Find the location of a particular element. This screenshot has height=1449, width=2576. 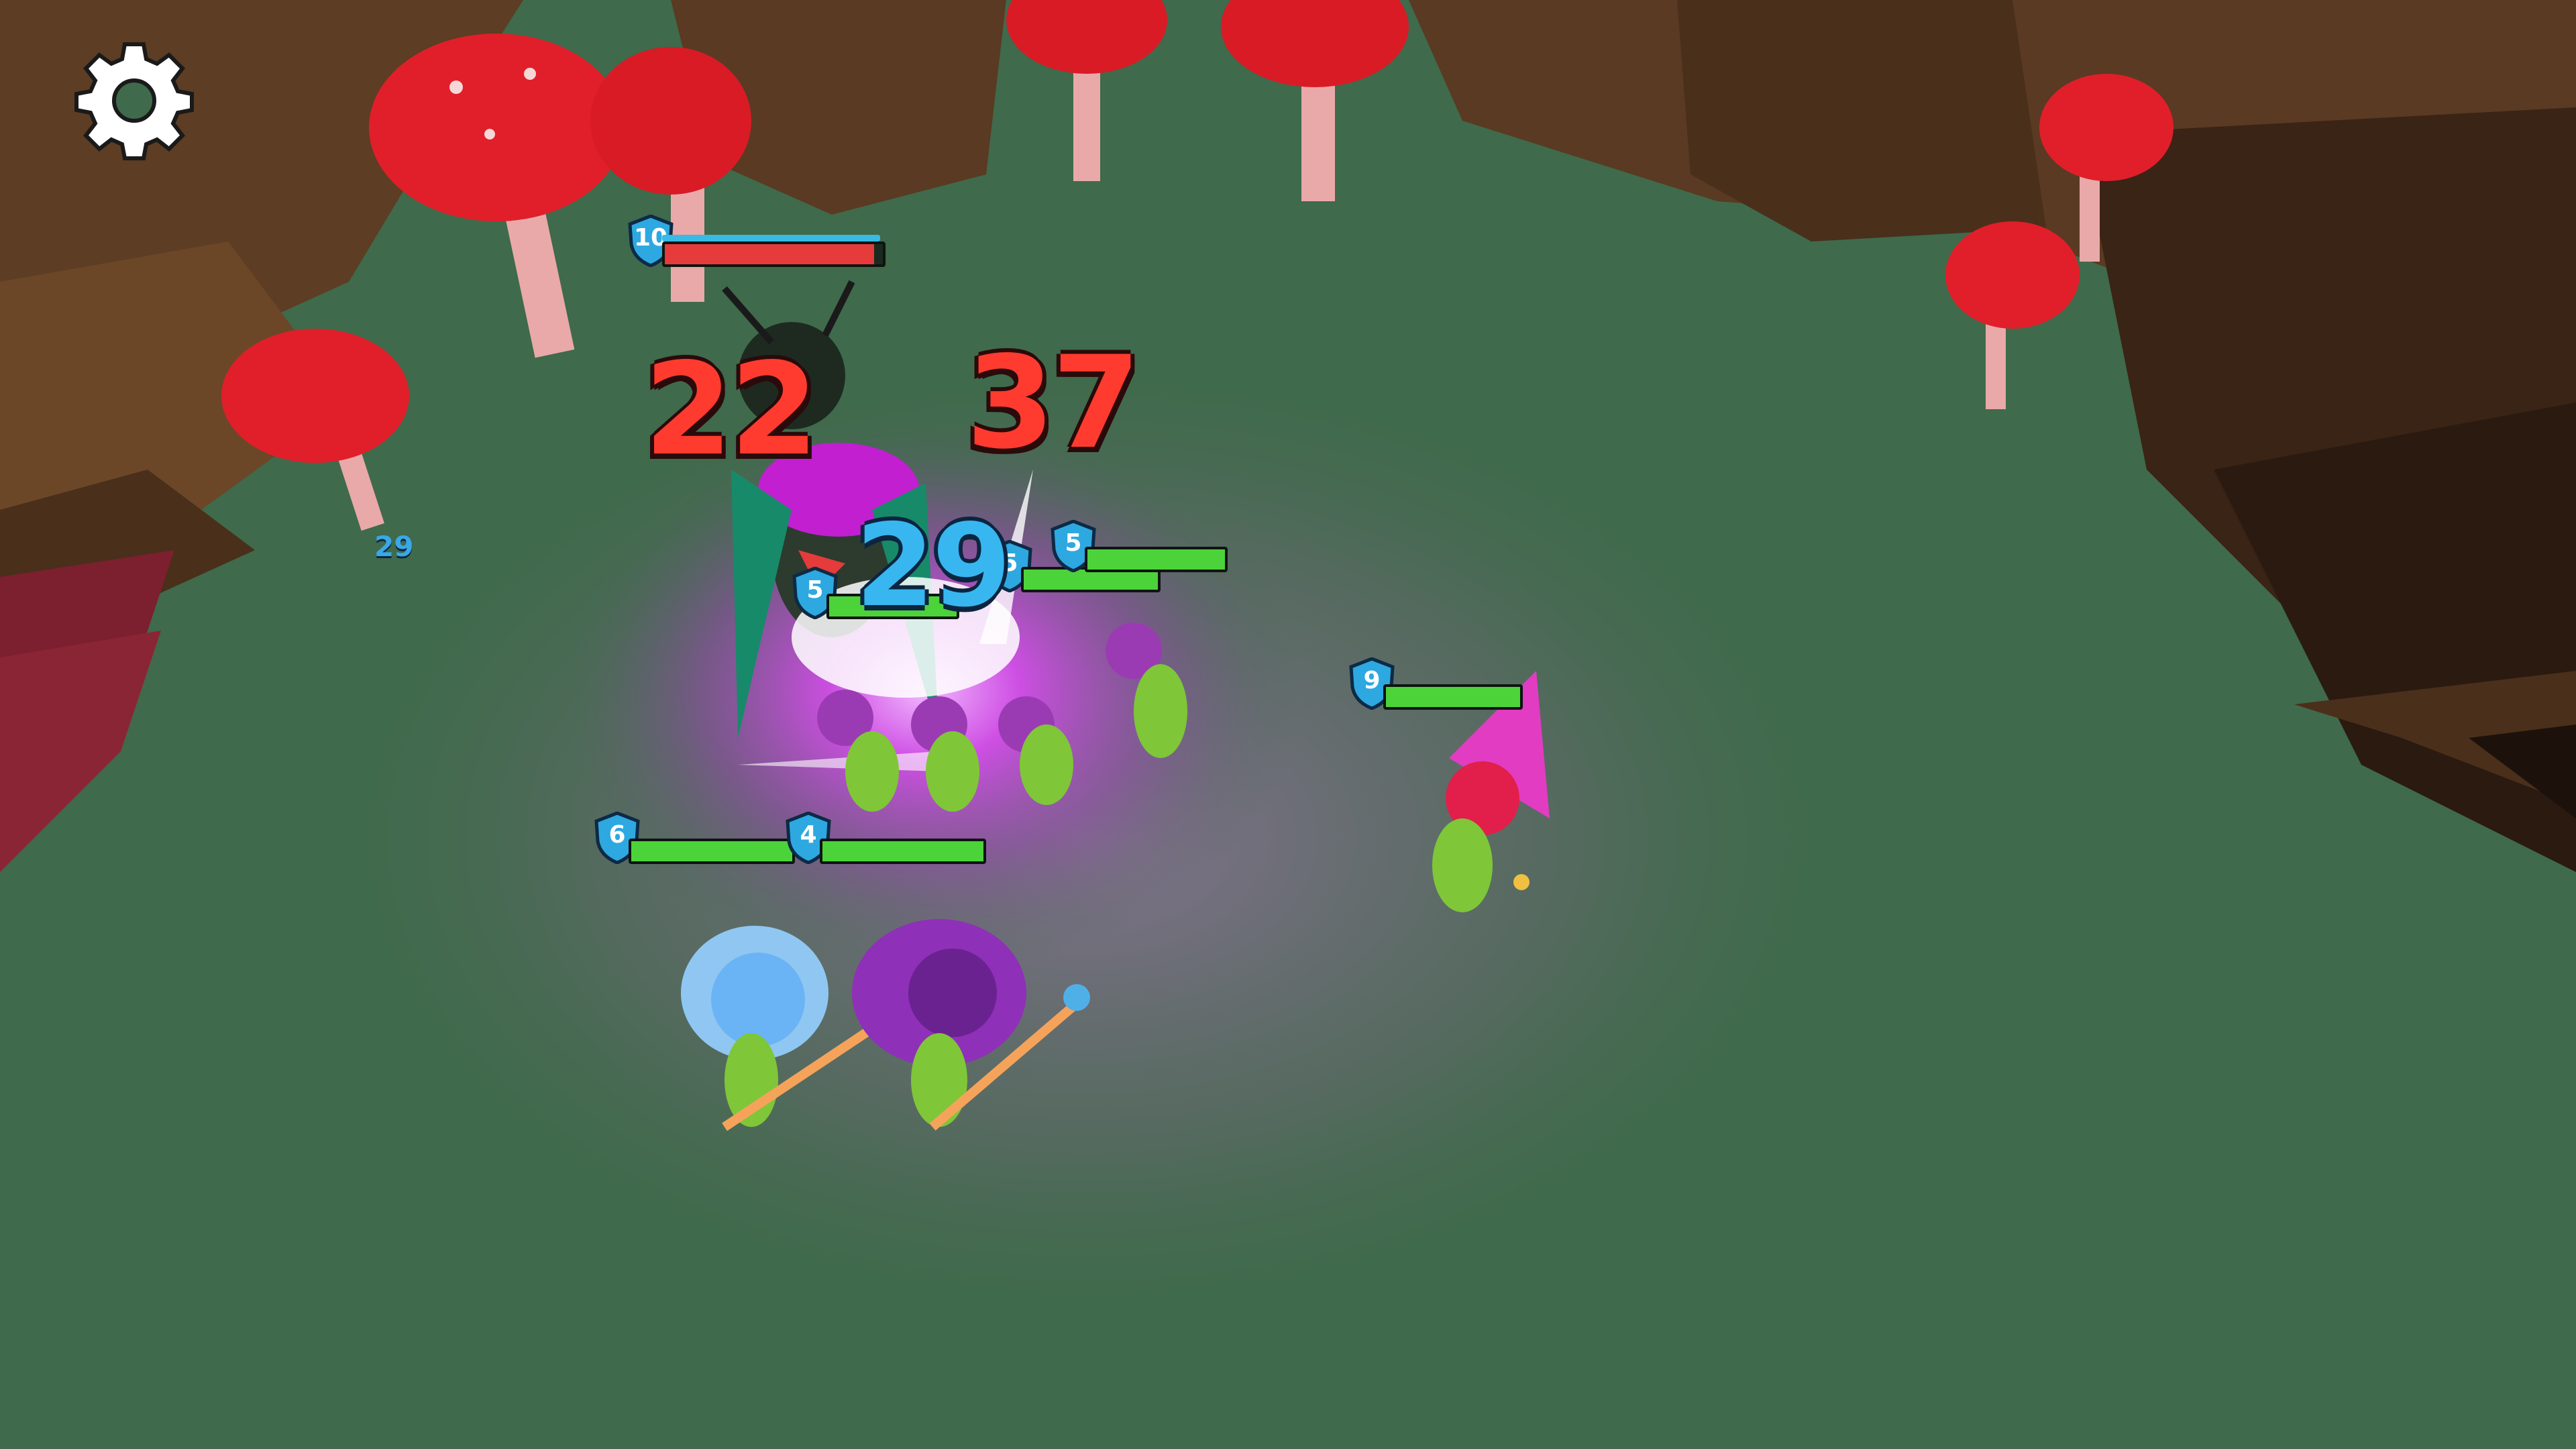

gear-icon is located at coordinates (134, 101).